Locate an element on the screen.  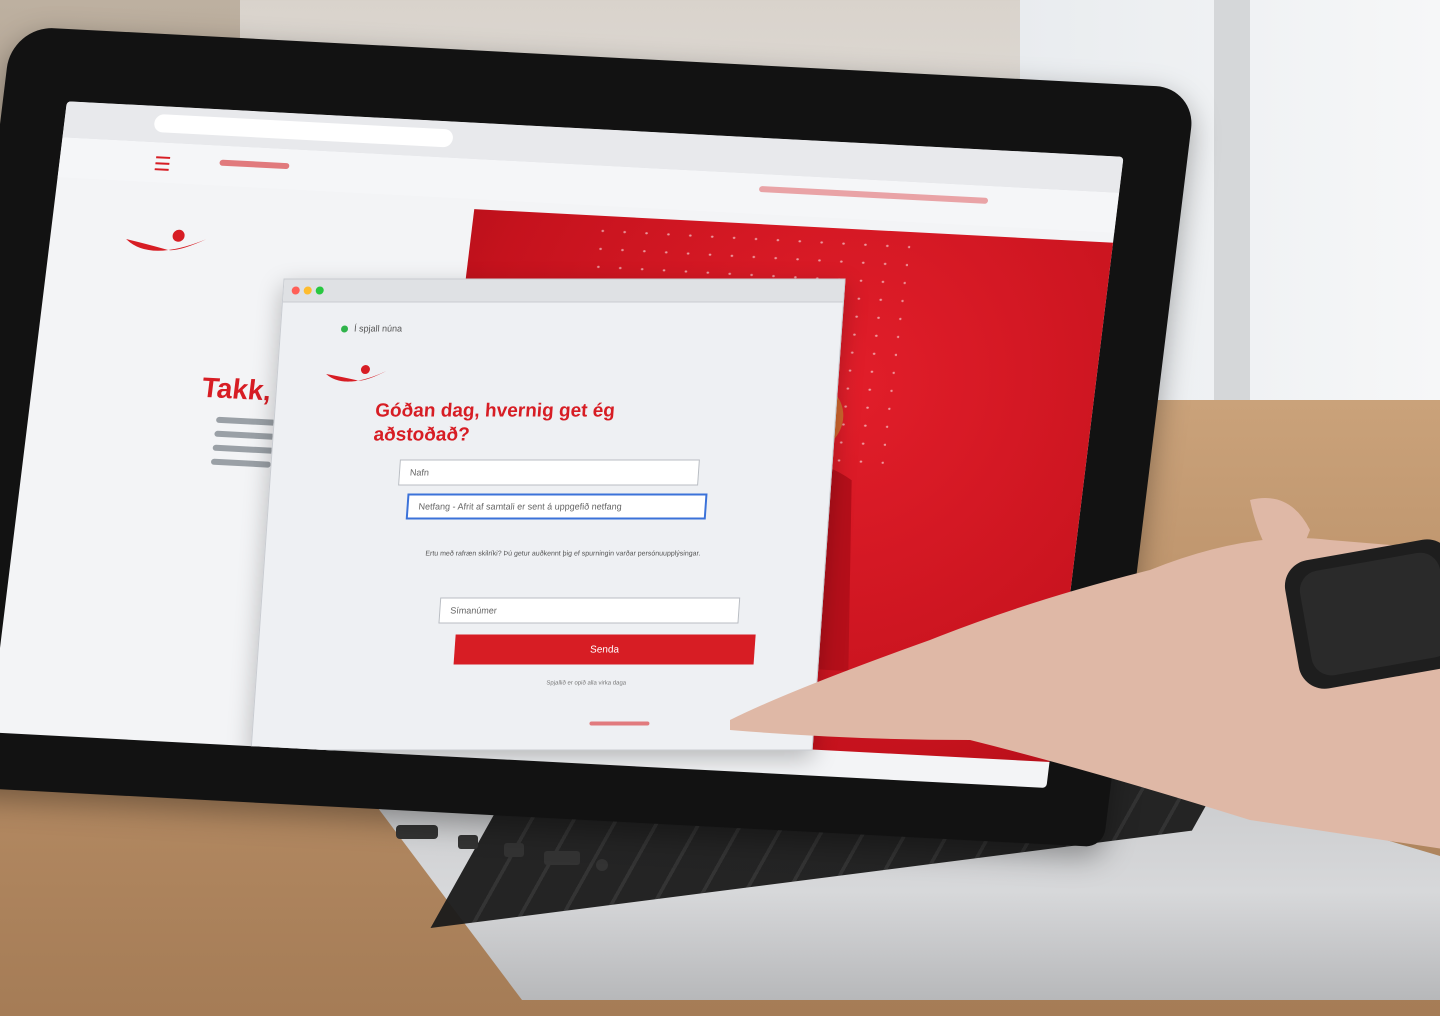
chat-footer-link is located at coordinates (619, 723).